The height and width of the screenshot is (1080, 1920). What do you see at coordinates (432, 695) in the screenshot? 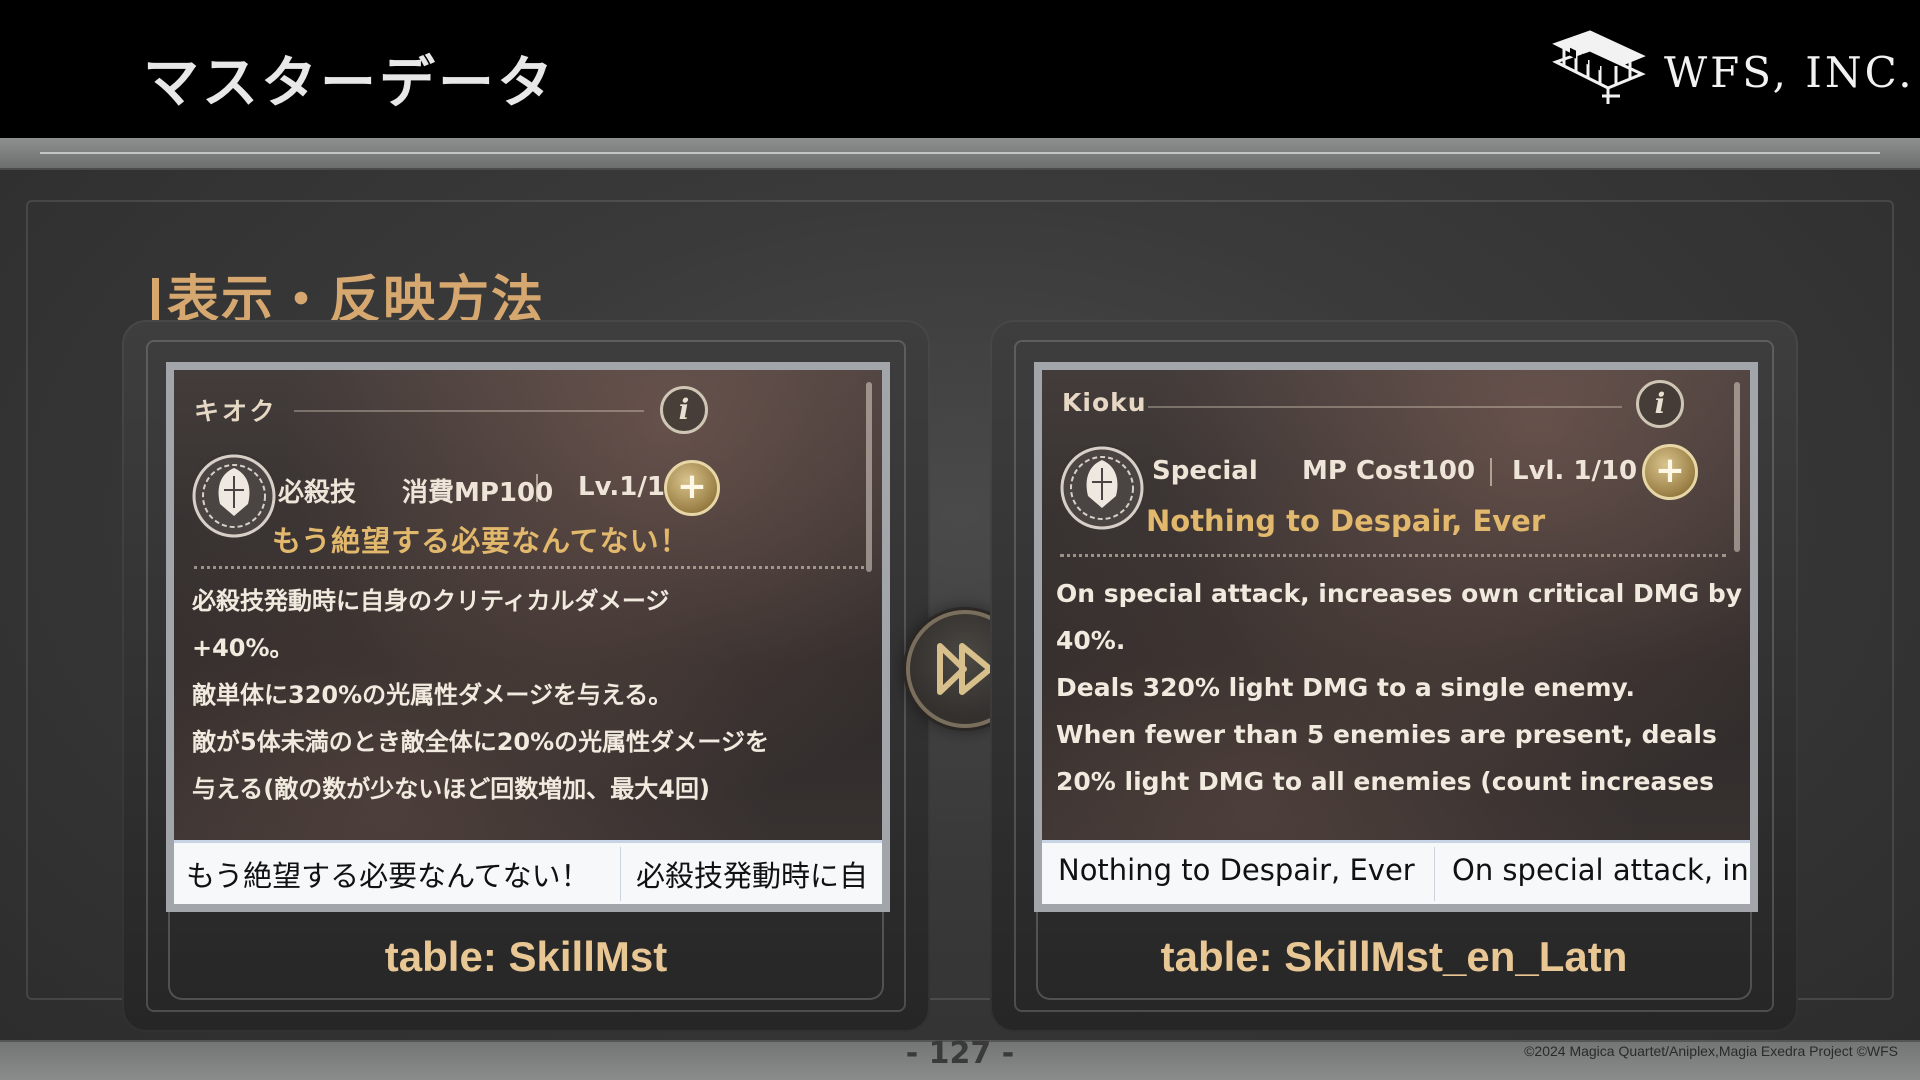
I see `description-line: 敵単体に320%の光属性ダメージを与える。` at bounding box center [432, 695].